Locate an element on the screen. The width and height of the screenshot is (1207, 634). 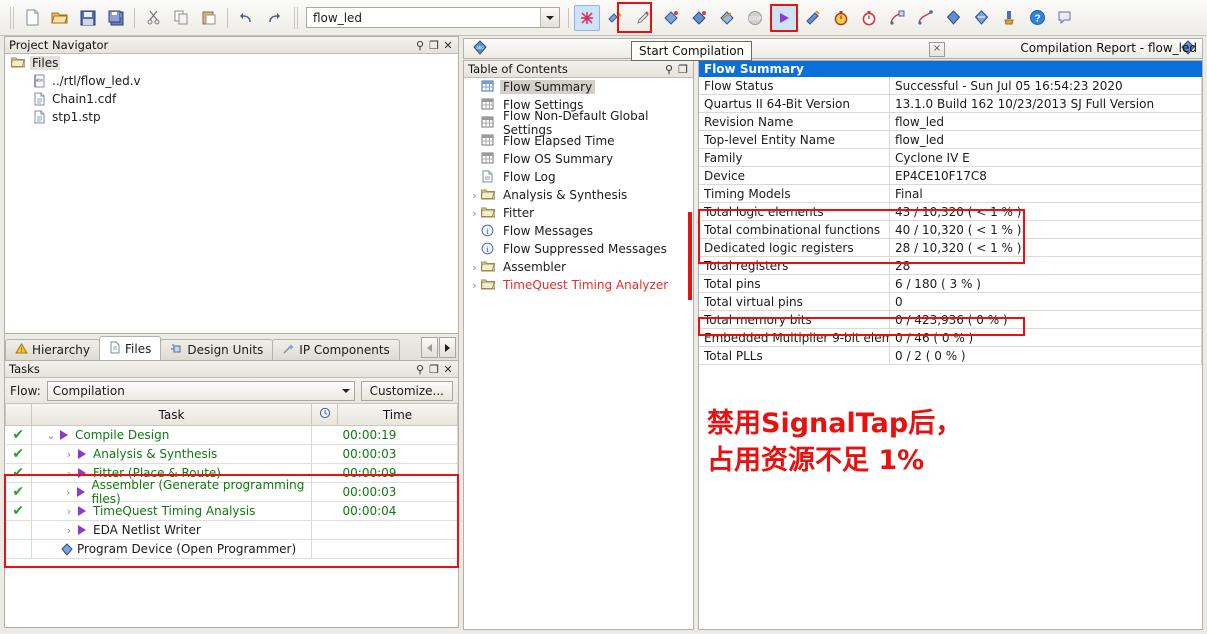
undo-icon is located at coordinates (246, 18).